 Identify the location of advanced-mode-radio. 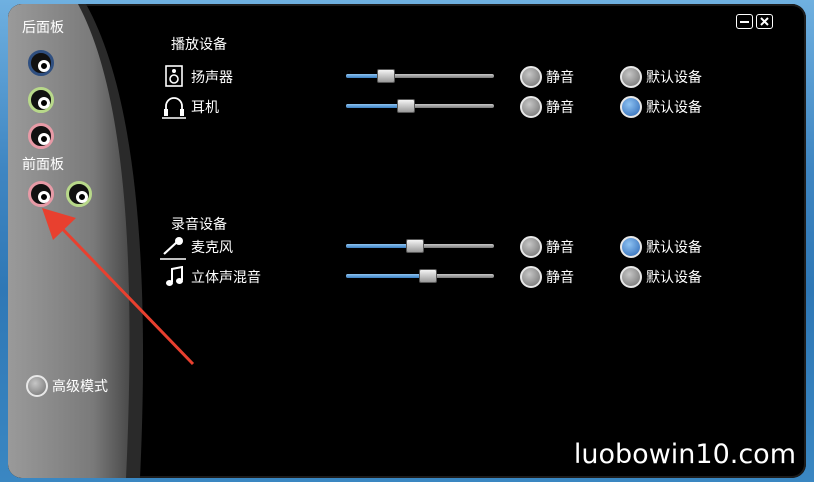
(37, 386).